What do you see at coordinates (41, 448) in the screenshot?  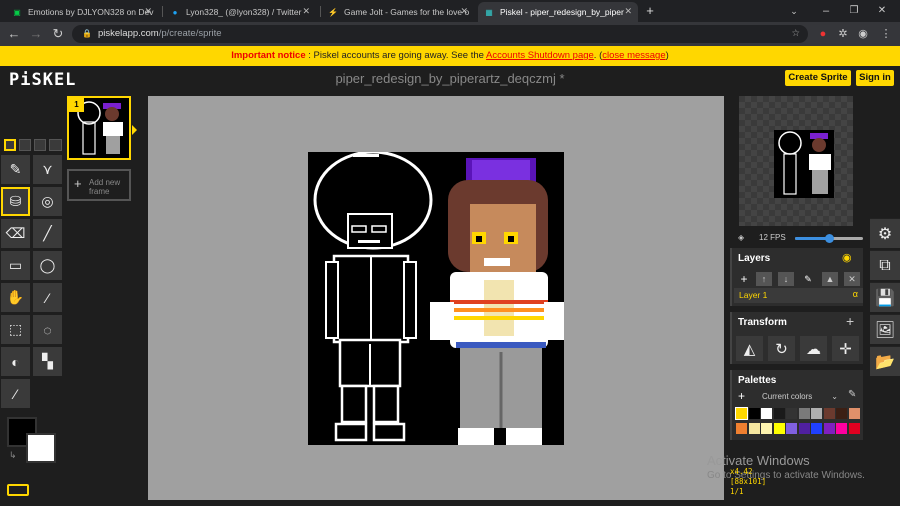 I see `secondary-color-swatch` at bounding box center [41, 448].